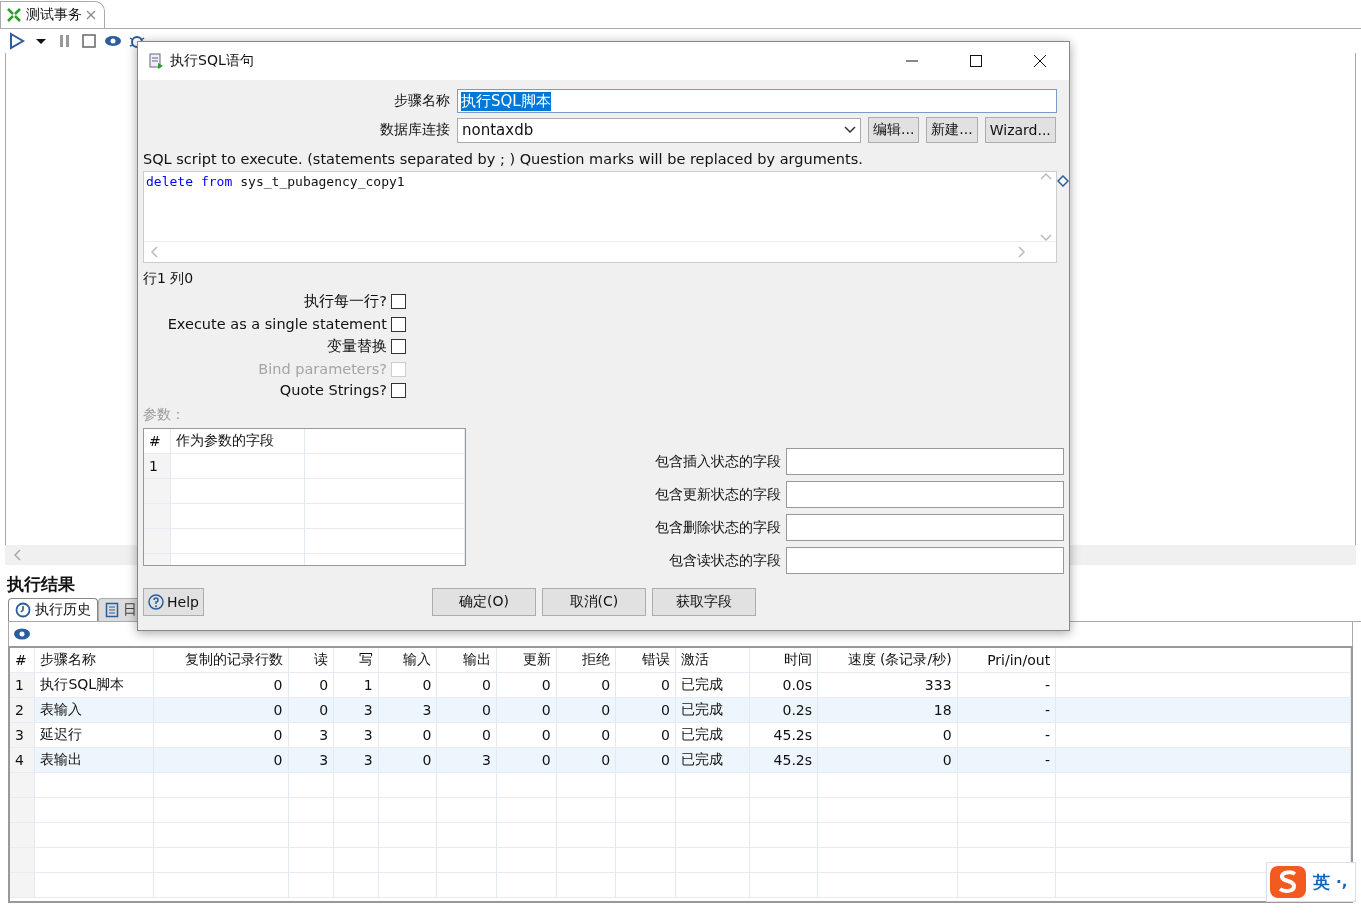 Image resolution: width=1361 pixels, height=919 pixels. What do you see at coordinates (887, 710) in the screenshot?
I see `table-cell: 18` at bounding box center [887, 710].